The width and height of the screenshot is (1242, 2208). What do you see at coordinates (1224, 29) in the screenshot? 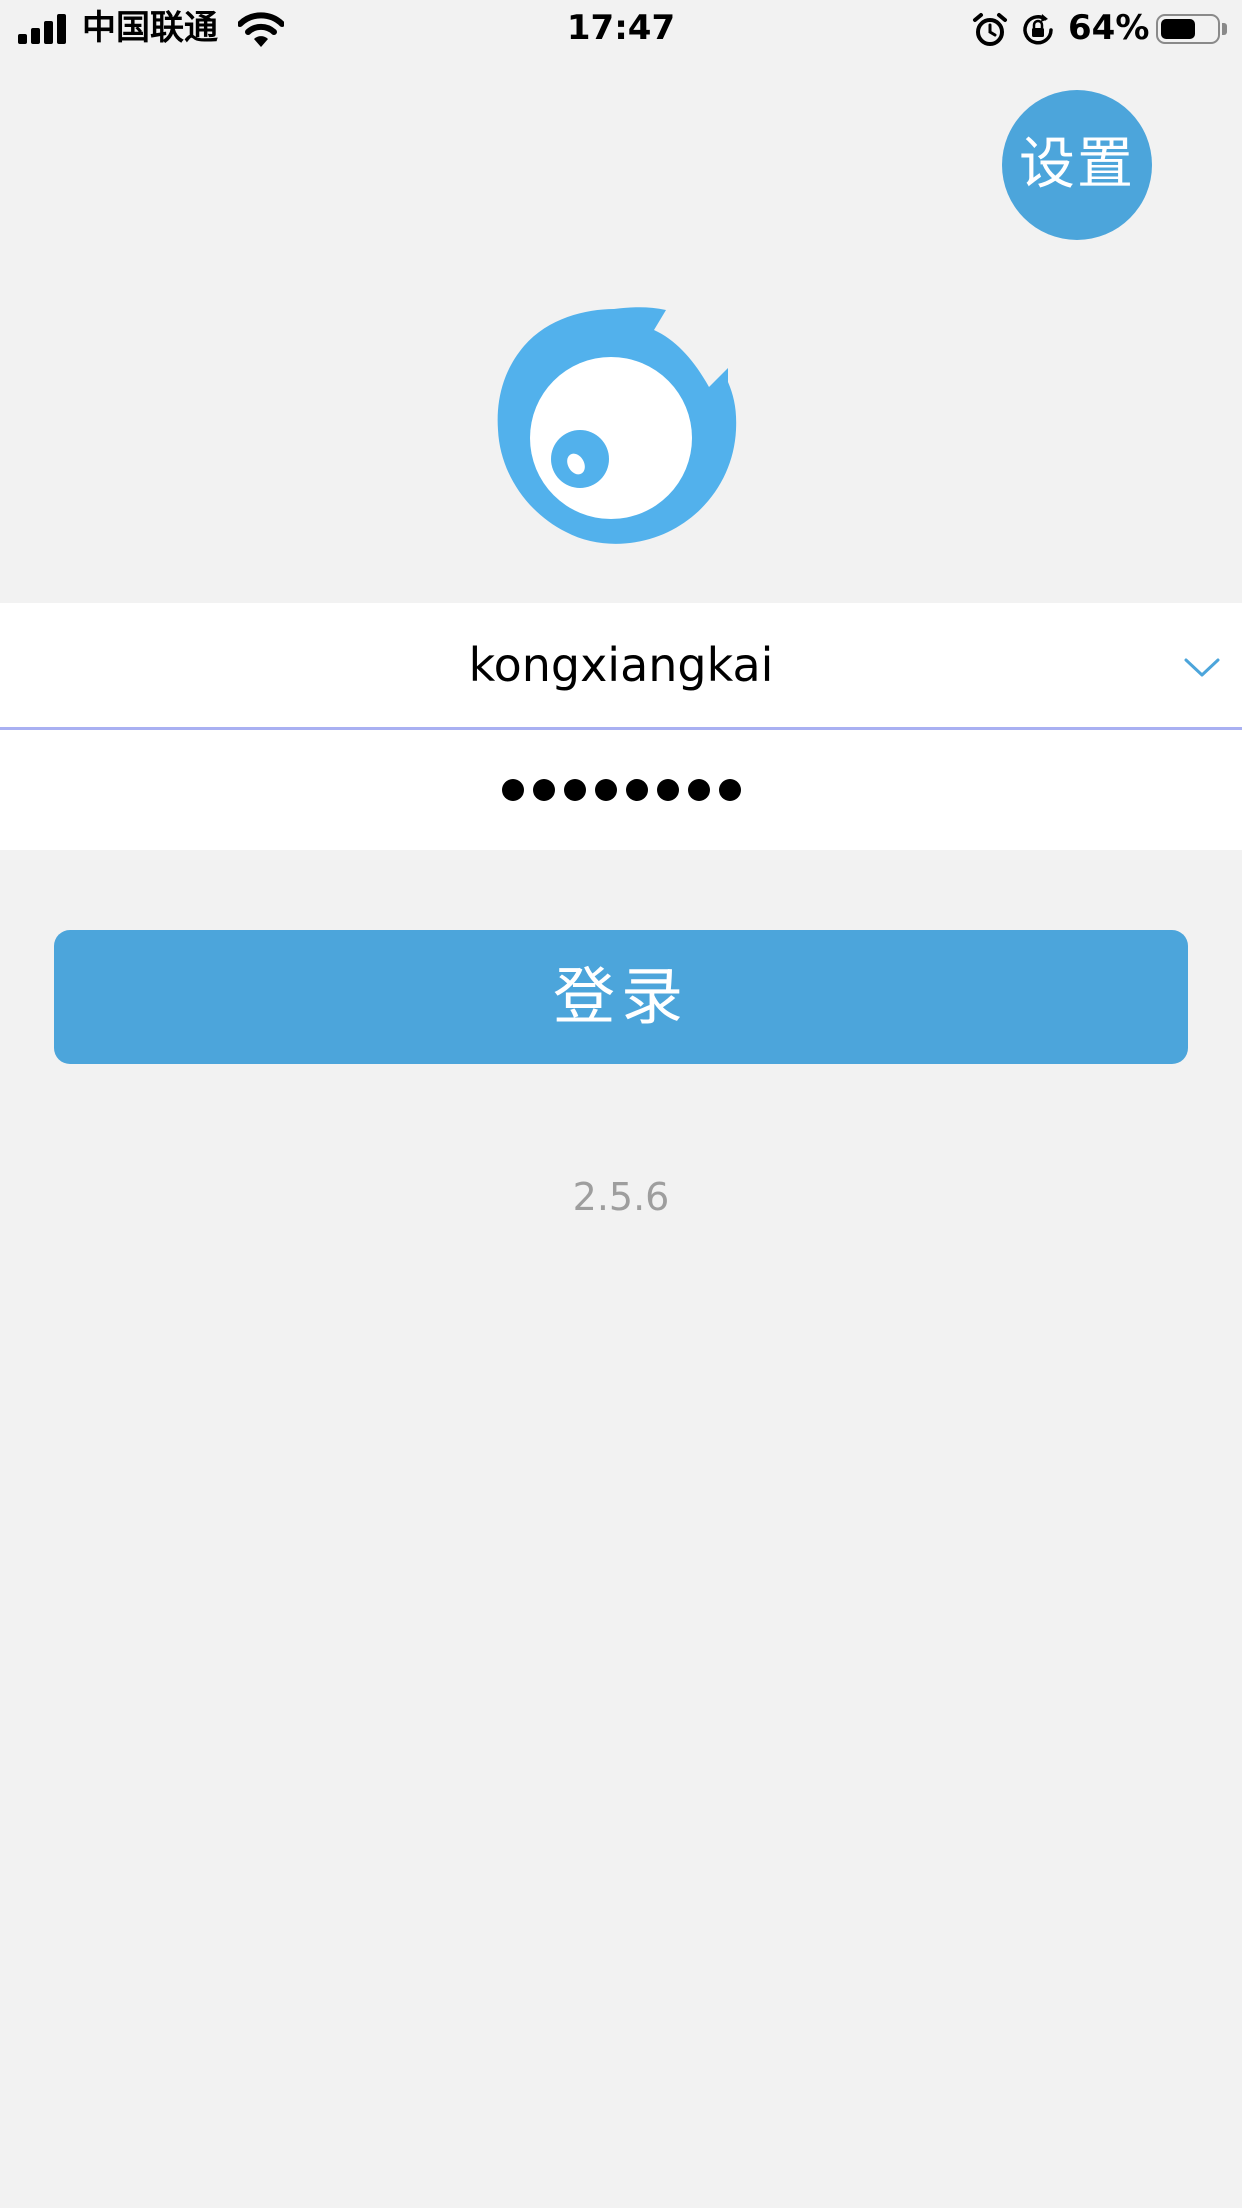
I see `battery-terminal` at bounding box center [1224, 29].